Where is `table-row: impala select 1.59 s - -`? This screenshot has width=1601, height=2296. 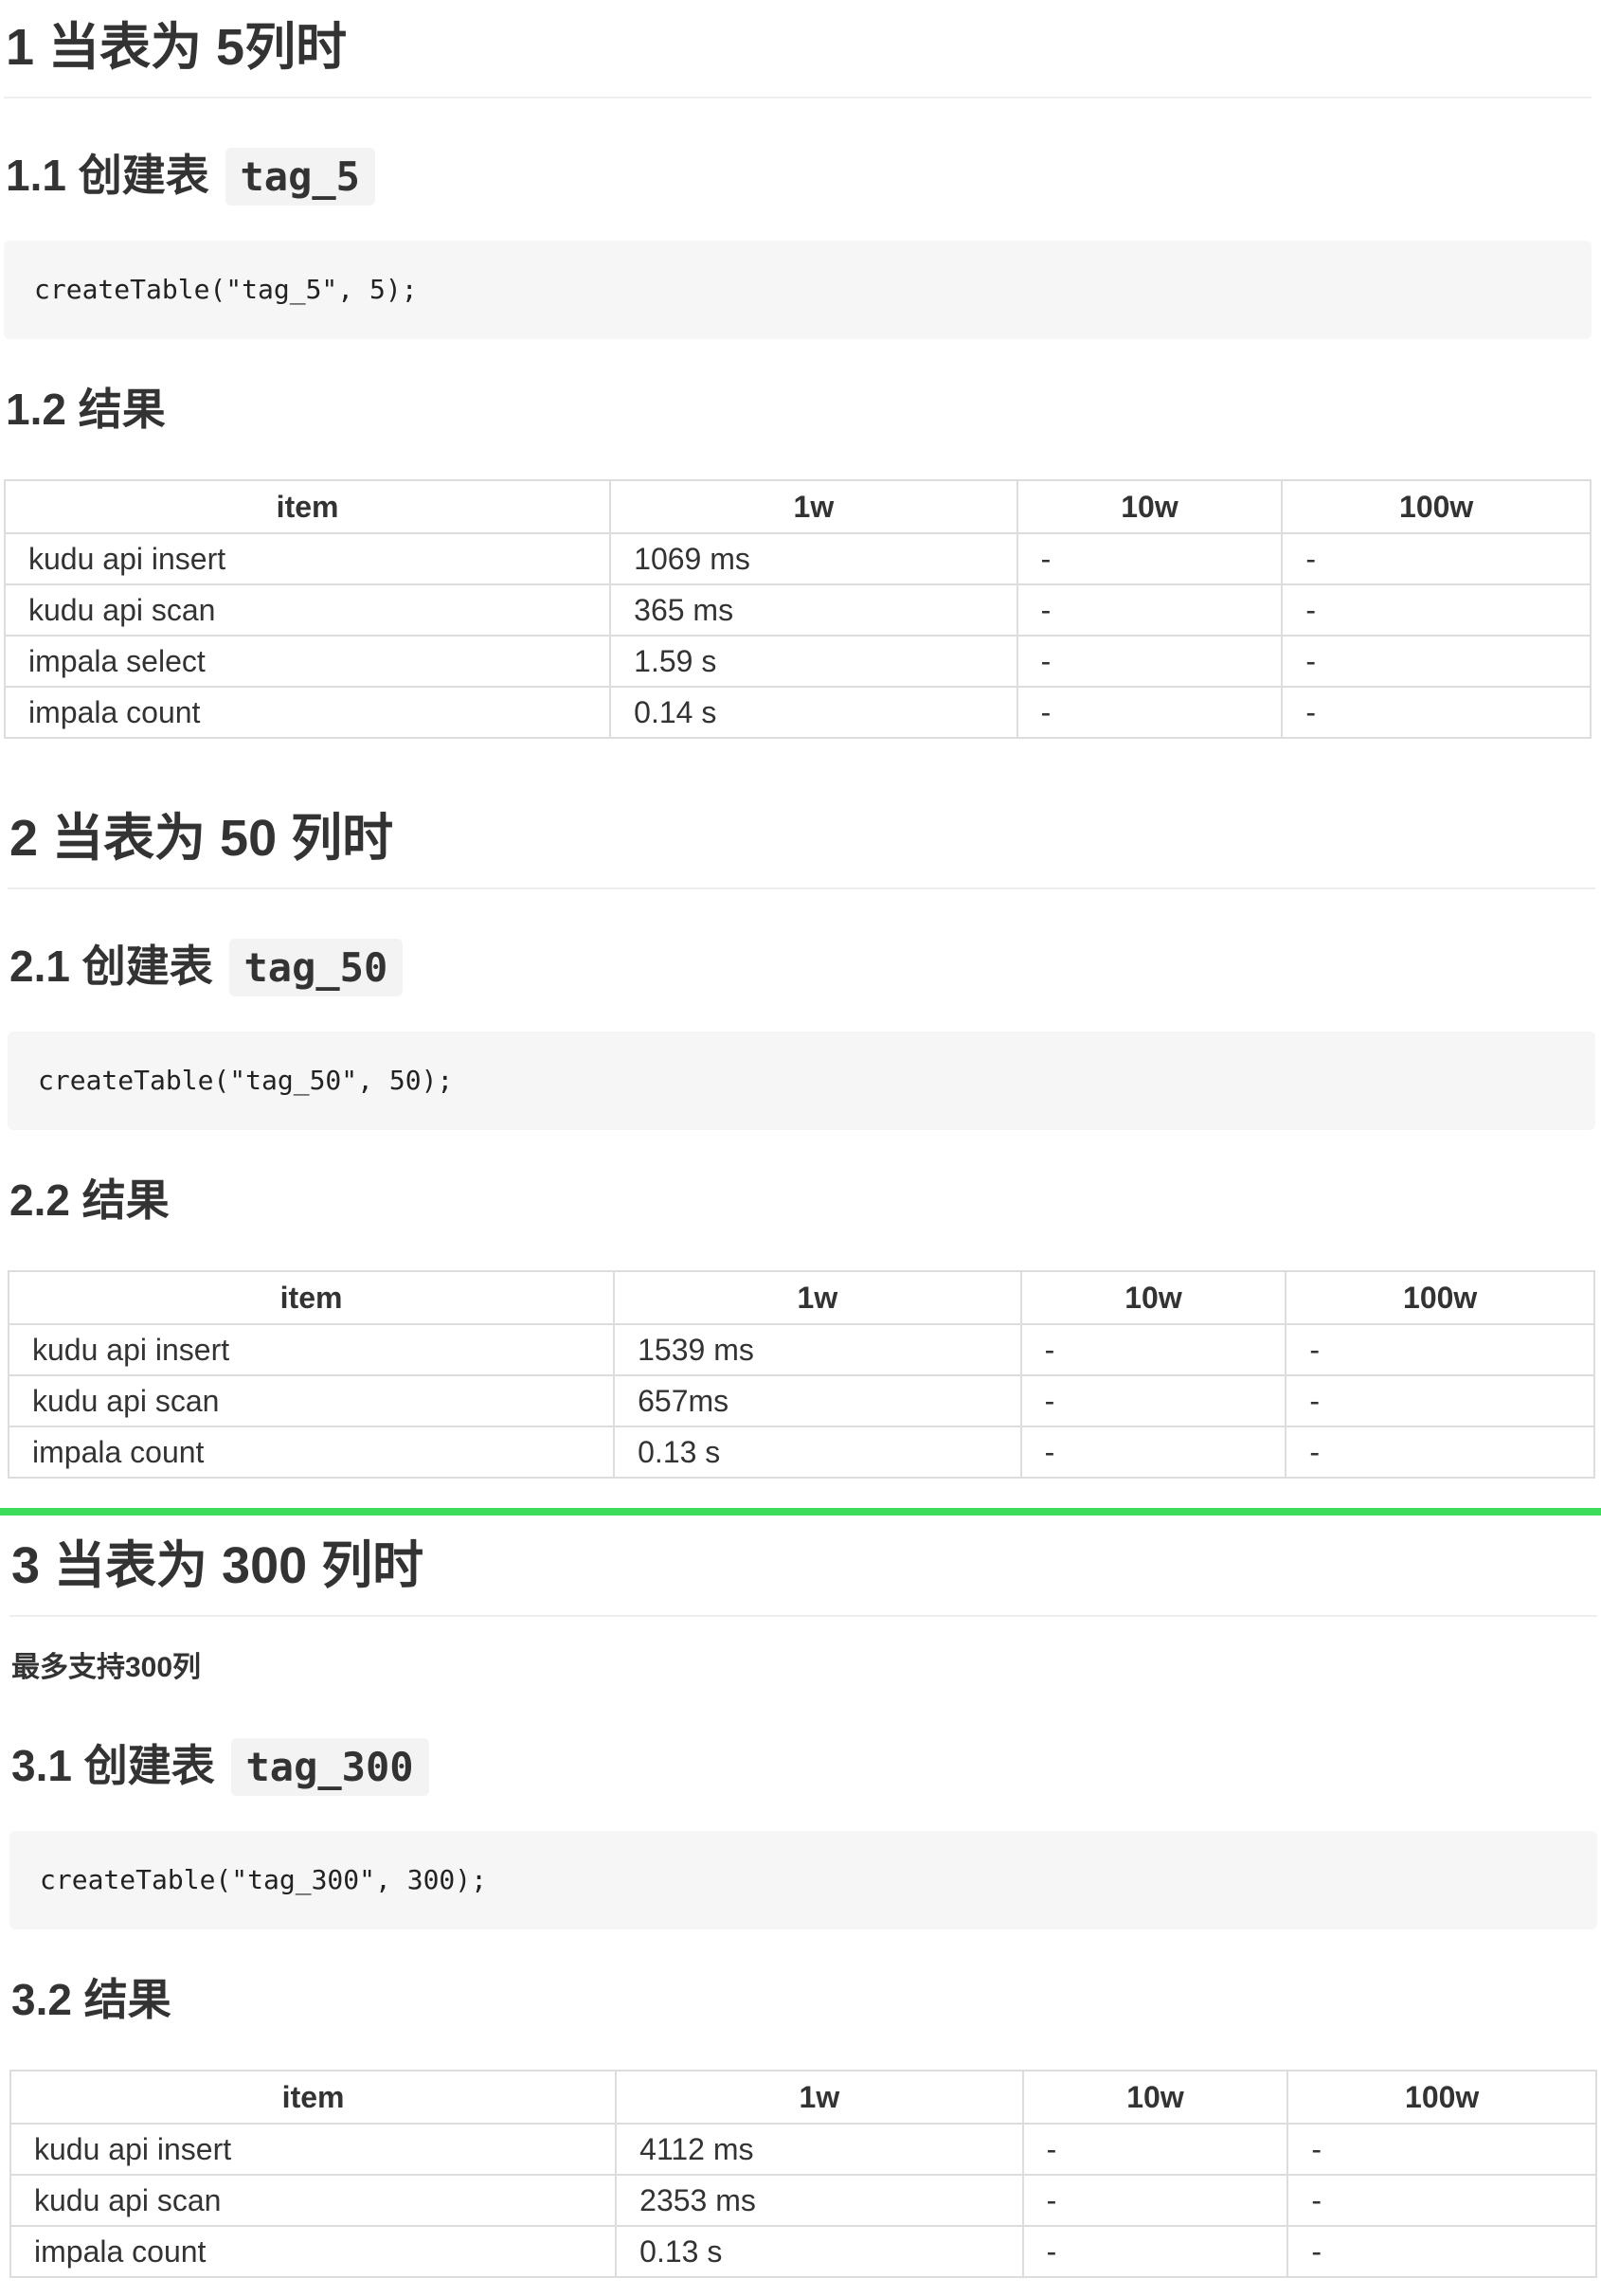
table-row: impala select 1.59 s - - is located at coordinates (797, 661).